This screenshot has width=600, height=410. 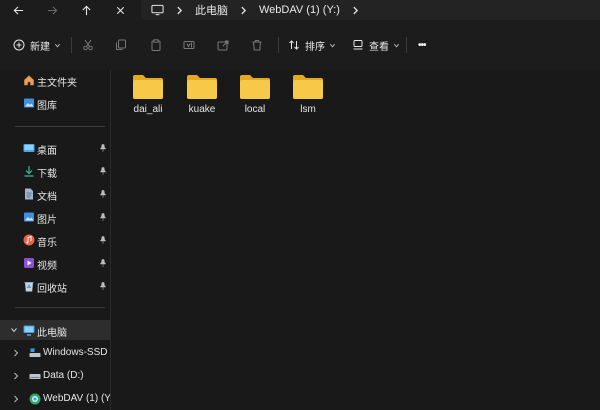 I want to click on back-button, so click(x=18, y=10).